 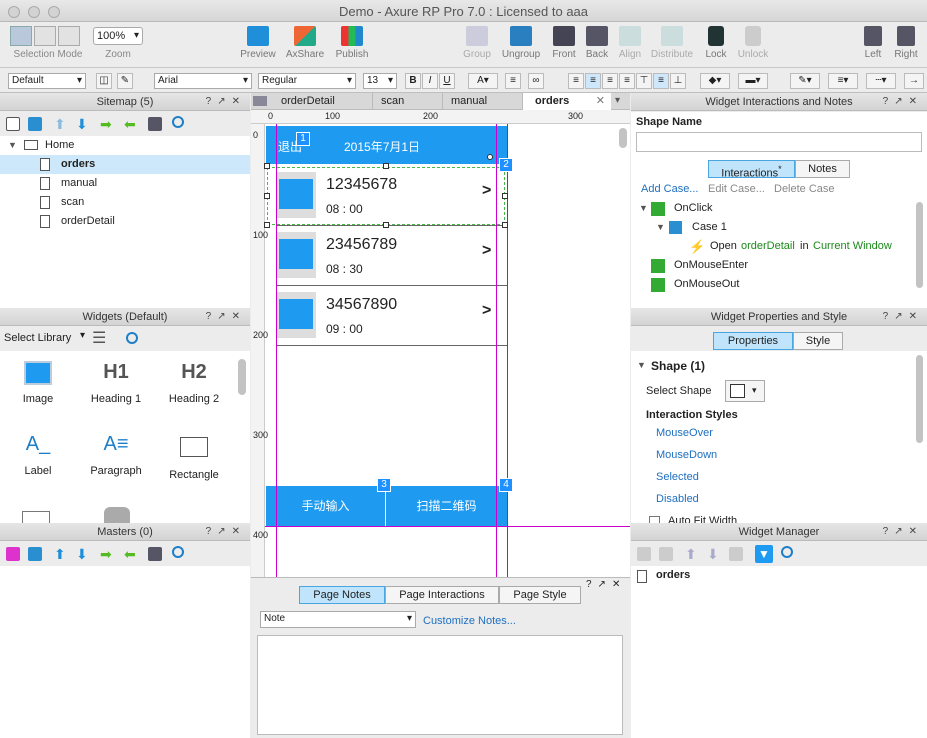 What do you see at coordinates (125, 183) in the screenshot?
I see `sitemap-item-manual: manual` at bounding box center [125, 183].